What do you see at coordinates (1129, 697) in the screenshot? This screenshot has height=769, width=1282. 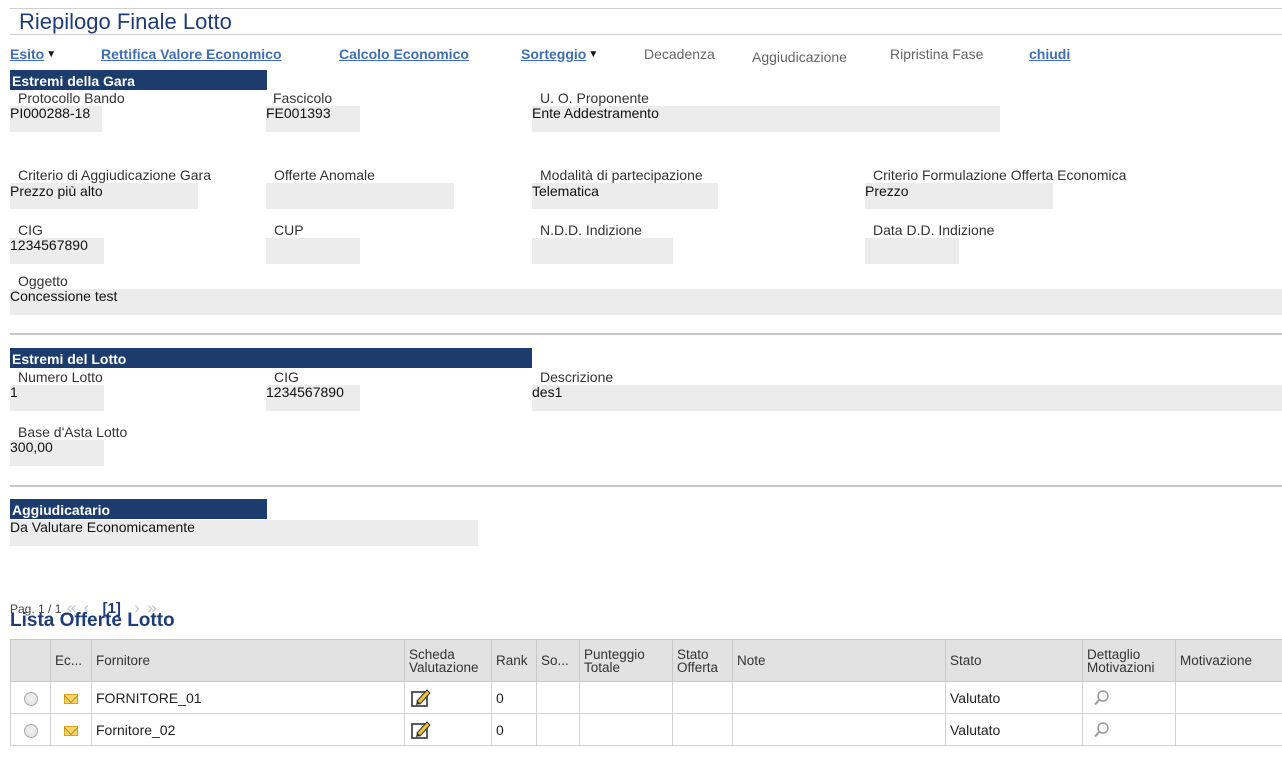 I see `row-dettaglio-cell` at bounding box center [1129, 697].